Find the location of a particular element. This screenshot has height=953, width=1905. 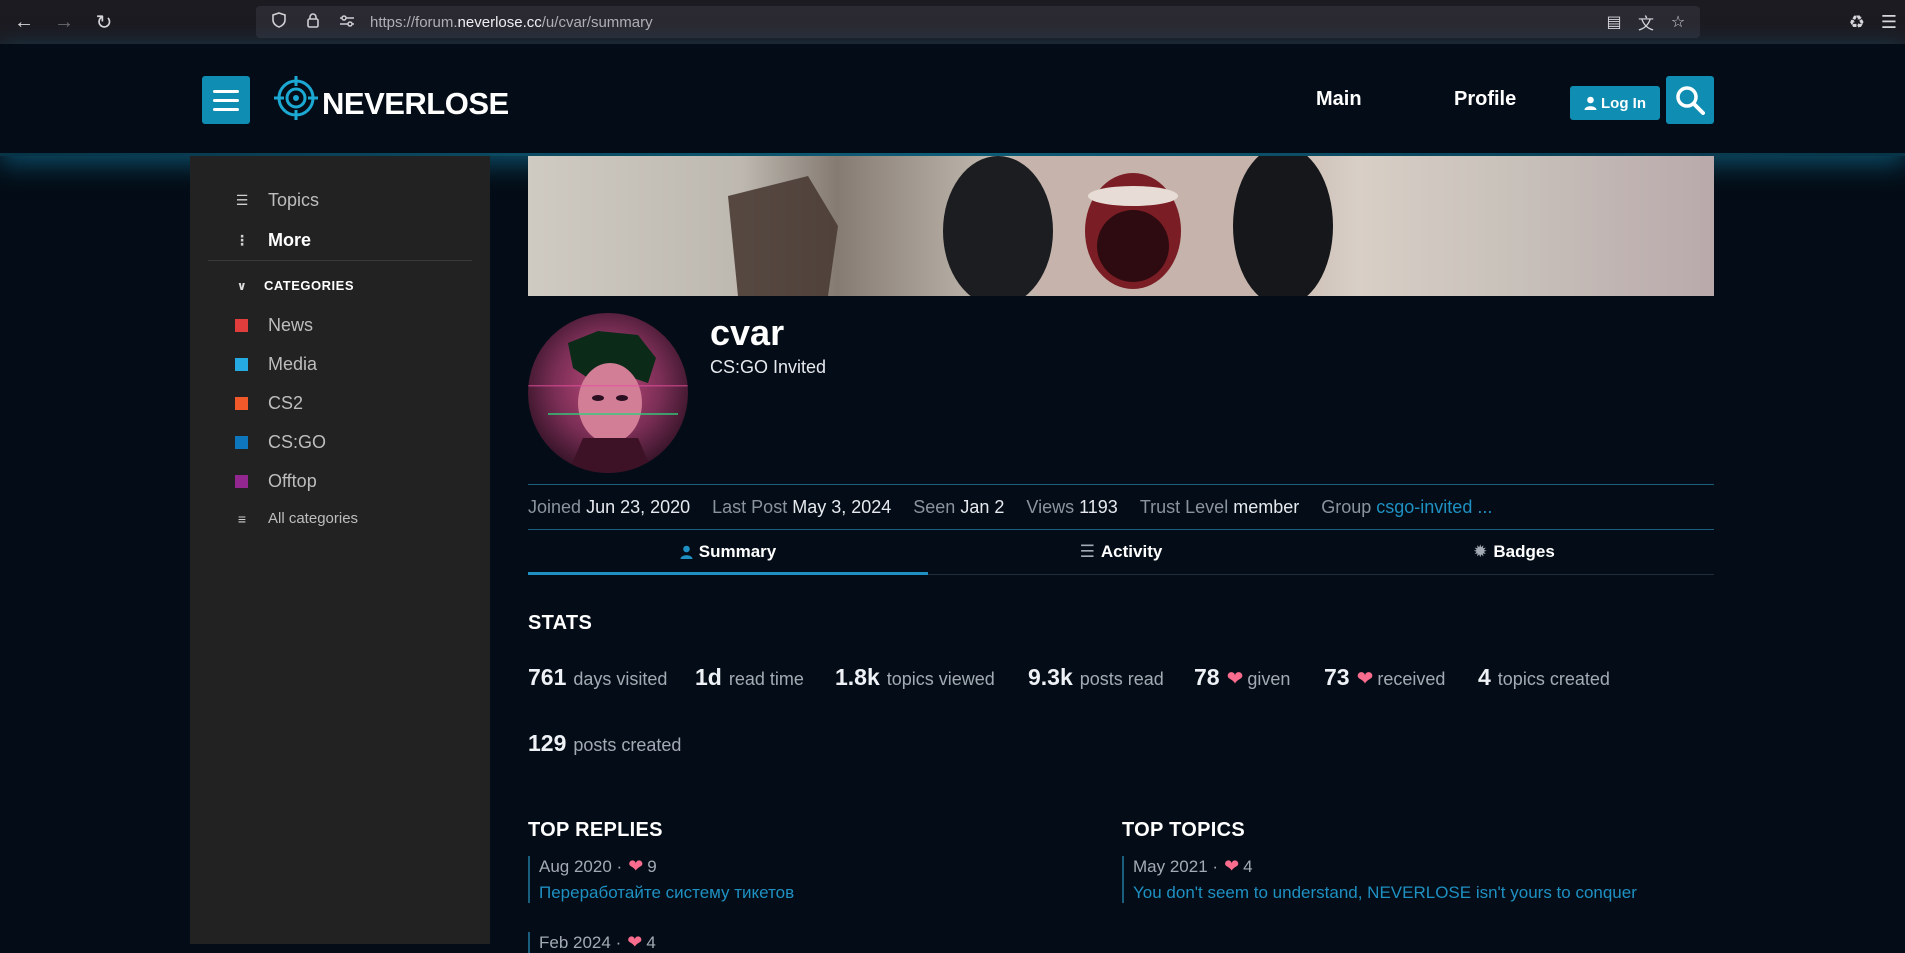

back-arrow-icon: ← is located at coordinates (24, 22).